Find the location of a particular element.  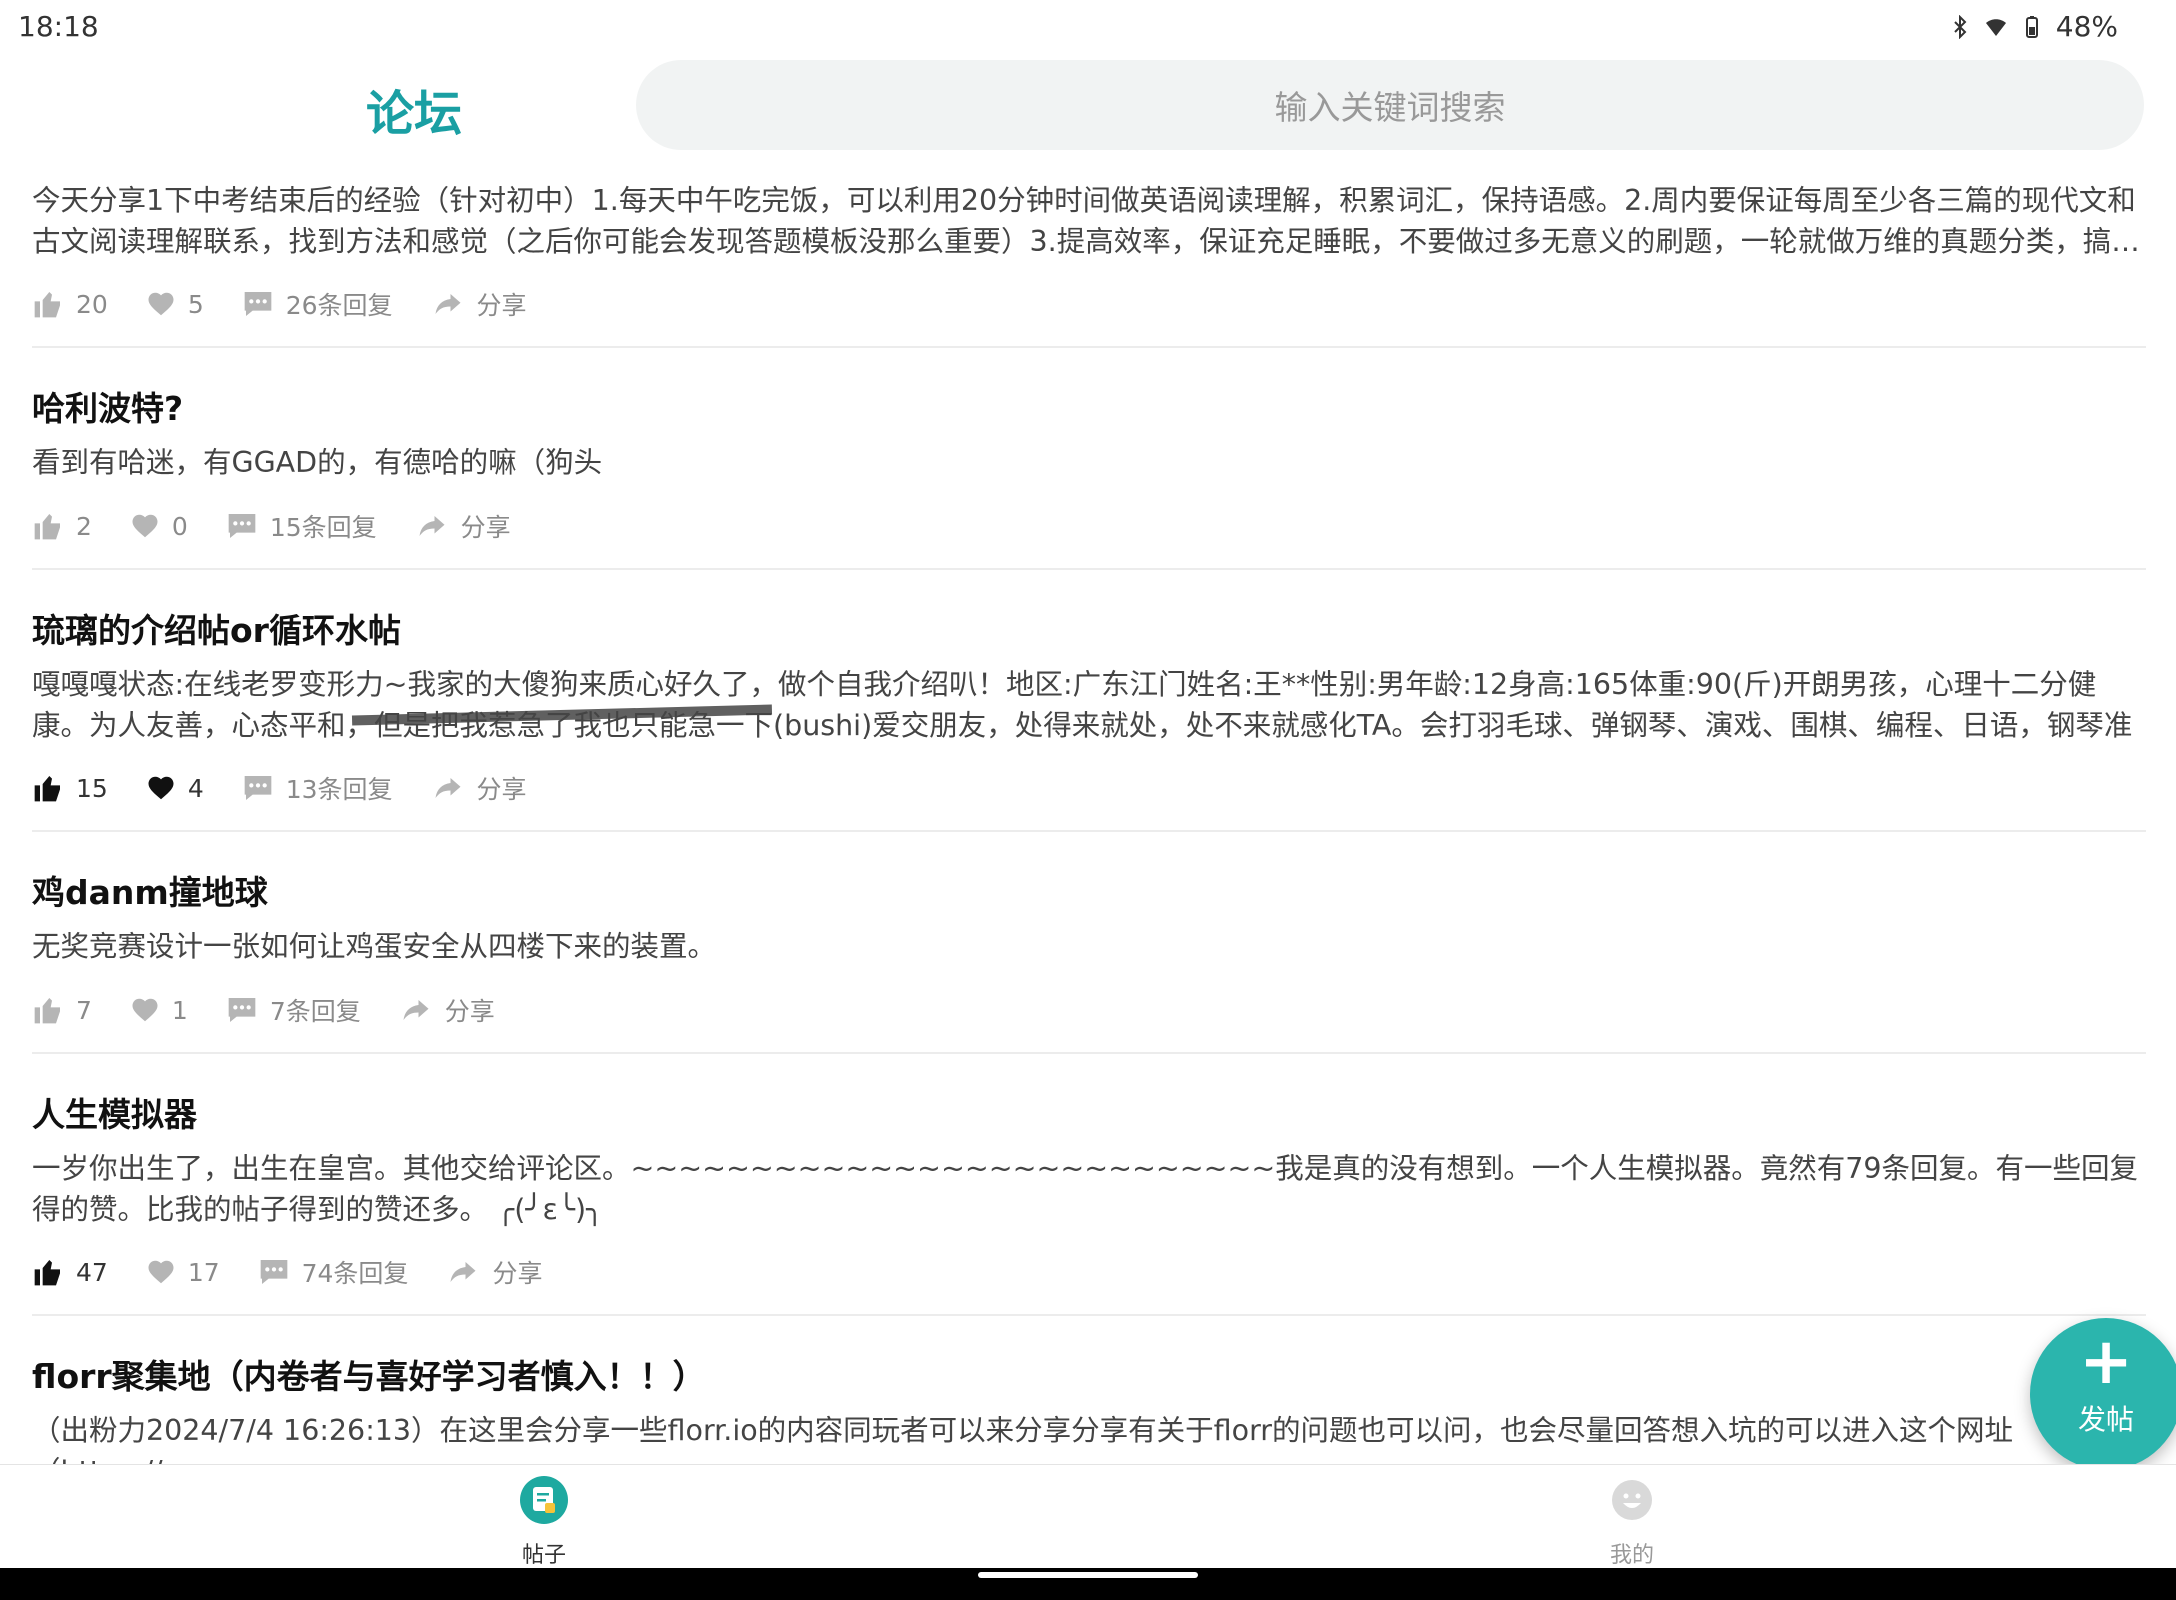

favorite-button: 17 is located at coordinates (183, 1272).